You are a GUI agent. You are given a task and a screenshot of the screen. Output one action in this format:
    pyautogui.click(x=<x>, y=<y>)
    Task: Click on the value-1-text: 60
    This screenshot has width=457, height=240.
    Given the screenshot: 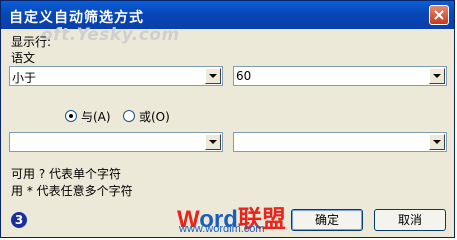 What is the action you would take?
    pyautogui.click(x=244, y=76)
    